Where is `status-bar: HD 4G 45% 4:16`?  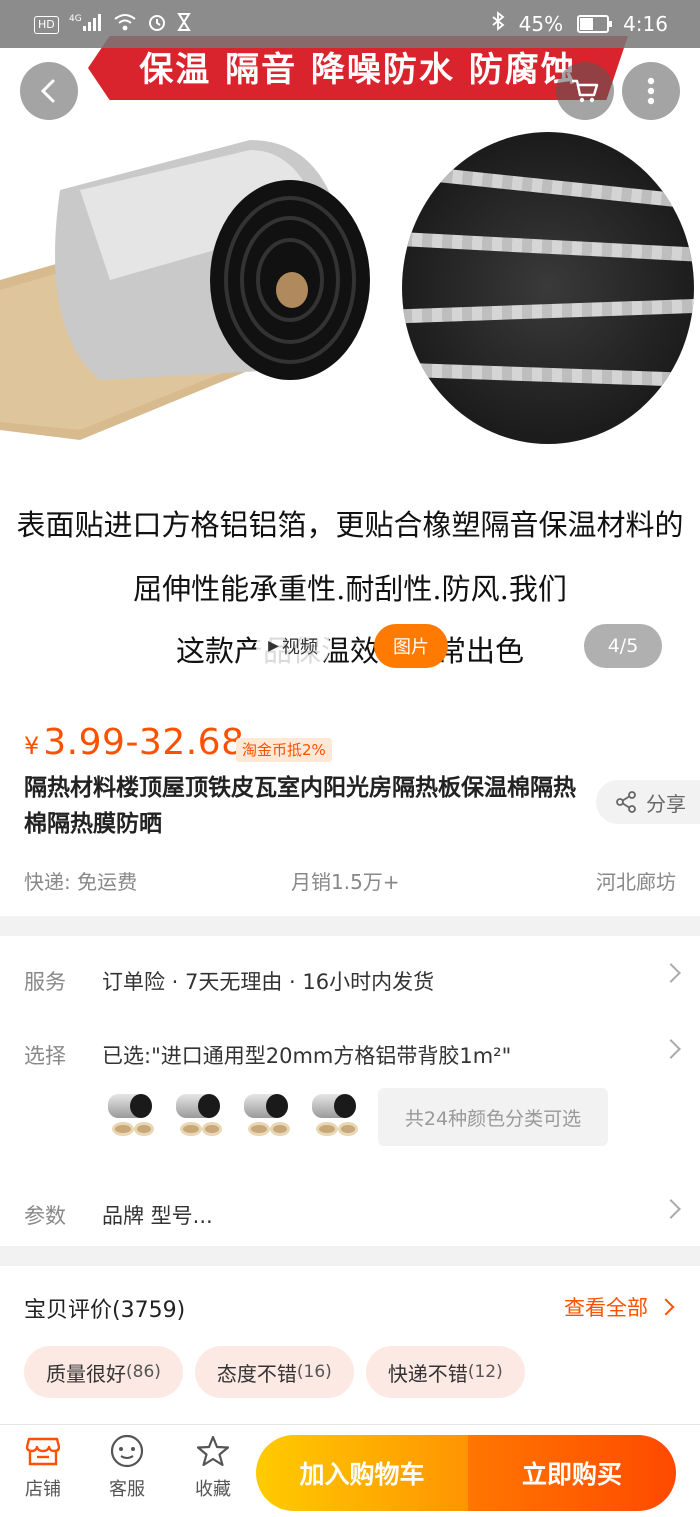
status-bar: HD 4G 45% 4:16 is located at coordinates (350, 24).